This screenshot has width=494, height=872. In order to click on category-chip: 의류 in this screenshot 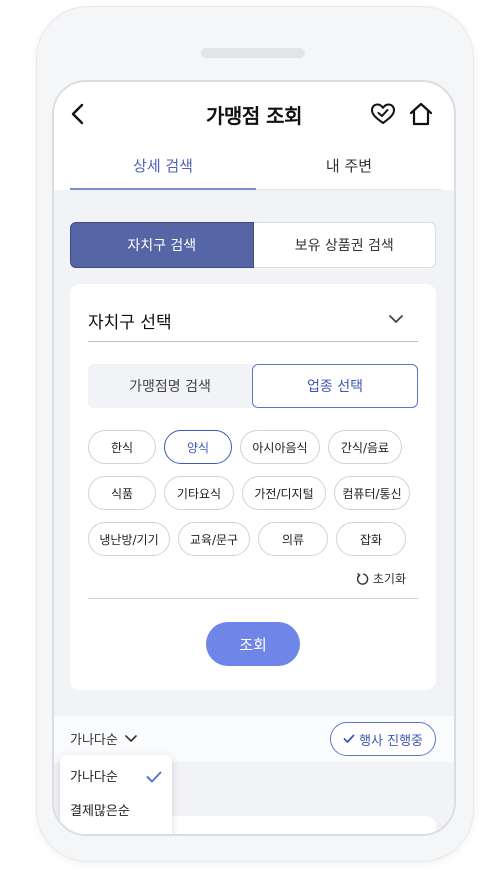, I will do `click(293, 539)`.